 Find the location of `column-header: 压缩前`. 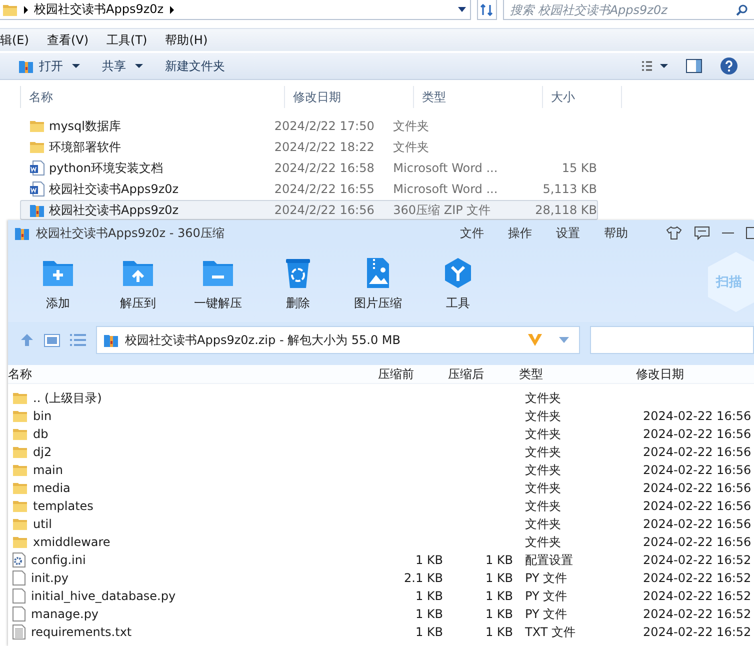

column-header: 压缩前 is located at coordinates (411, 374).